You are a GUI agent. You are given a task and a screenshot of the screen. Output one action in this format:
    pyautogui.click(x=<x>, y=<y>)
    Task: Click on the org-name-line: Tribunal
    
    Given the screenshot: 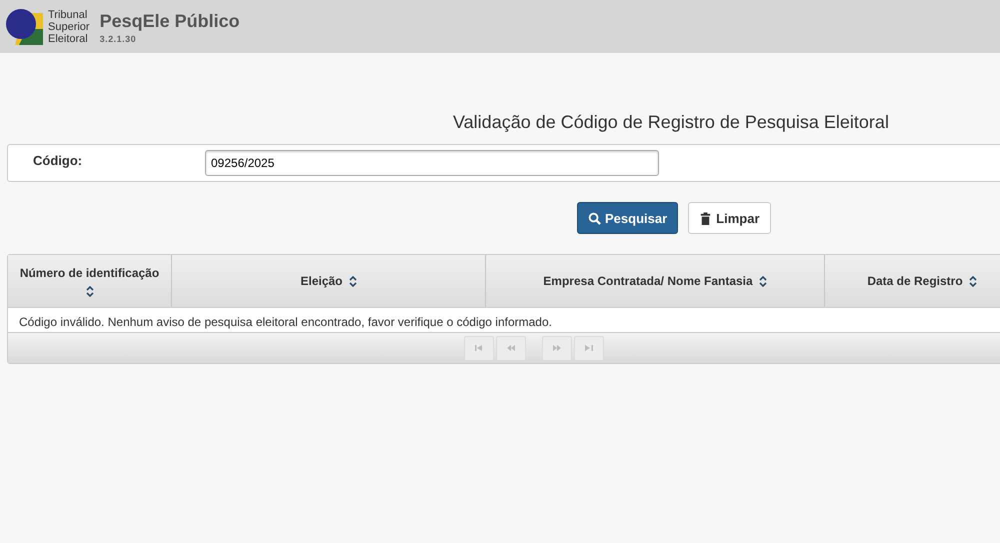 What is the action you would take?
    pyautogui.click(x=68, y=14)
    